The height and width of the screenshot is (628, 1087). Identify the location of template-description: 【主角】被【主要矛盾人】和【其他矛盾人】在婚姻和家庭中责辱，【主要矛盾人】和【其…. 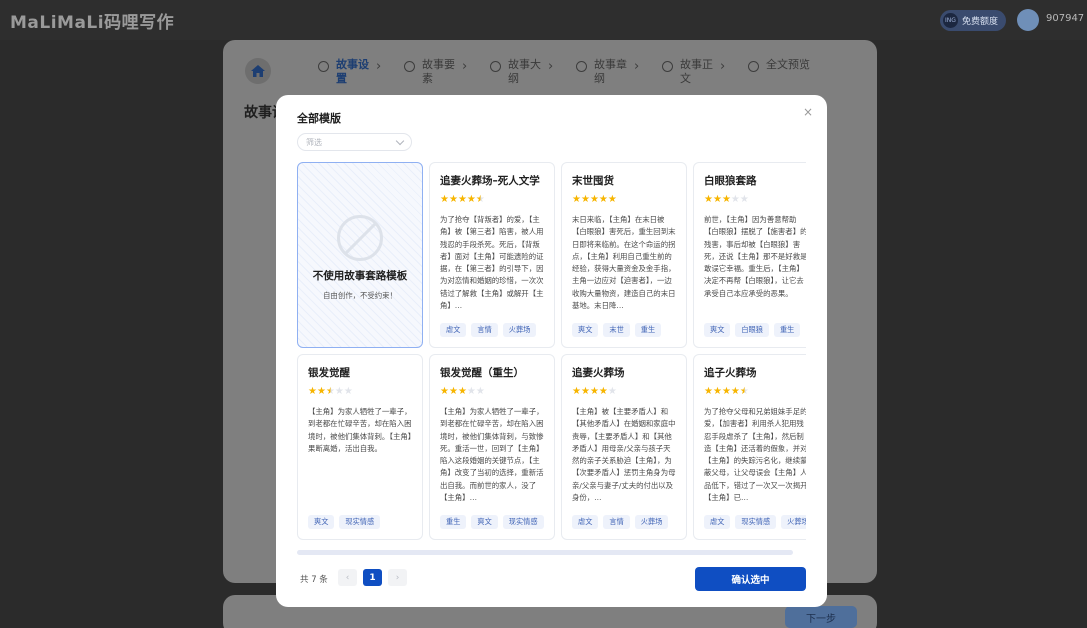
(624, 455).